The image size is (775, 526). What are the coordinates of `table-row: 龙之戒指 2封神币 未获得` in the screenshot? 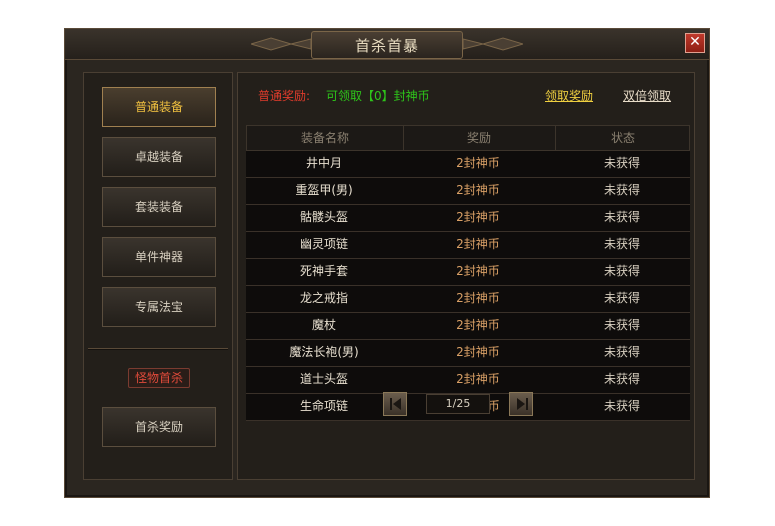 It's located at (468, 299).